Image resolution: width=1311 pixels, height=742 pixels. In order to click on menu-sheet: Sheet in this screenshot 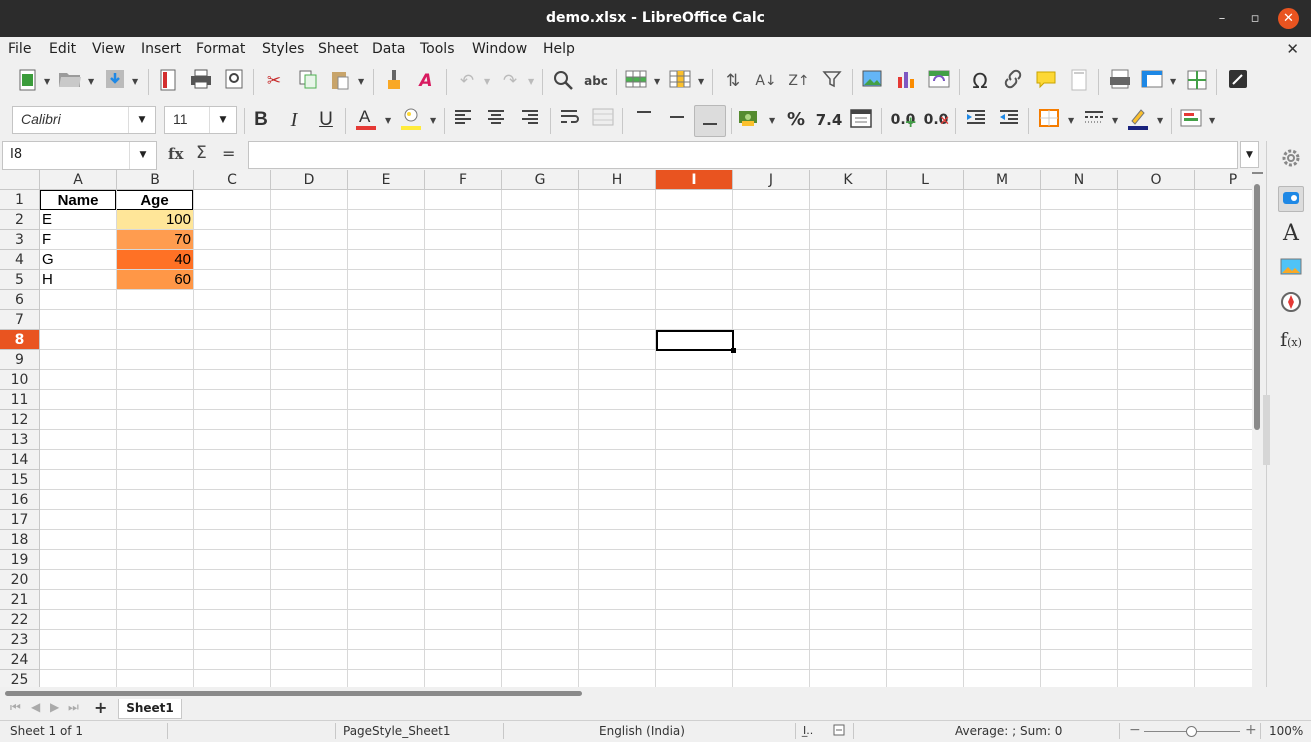, I will do `click(338, 49)`.